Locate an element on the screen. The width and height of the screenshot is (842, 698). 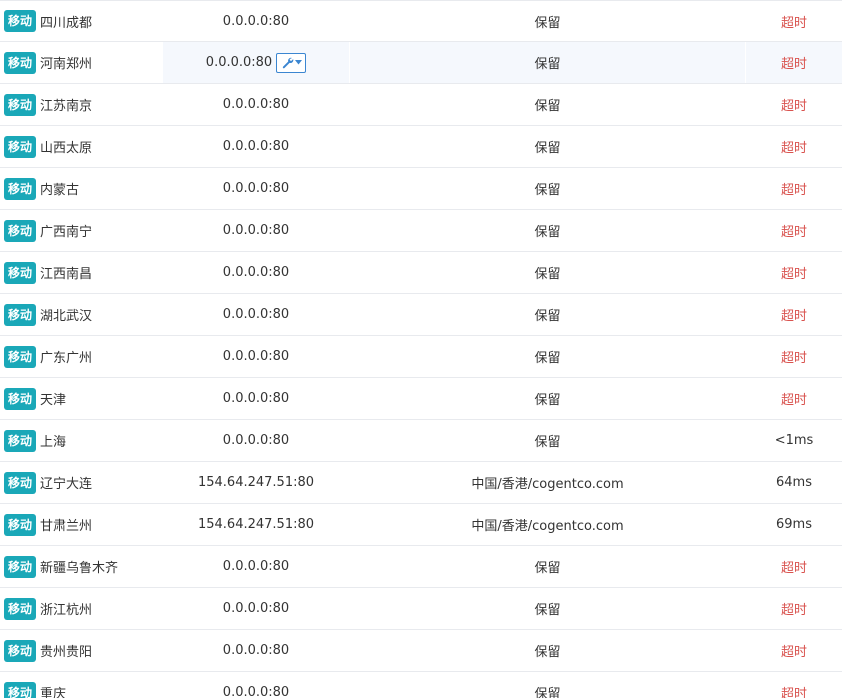
table-row: 移动 上海 0.0.0.0:80 保留 <1ms is located at coordinates (421, 441).